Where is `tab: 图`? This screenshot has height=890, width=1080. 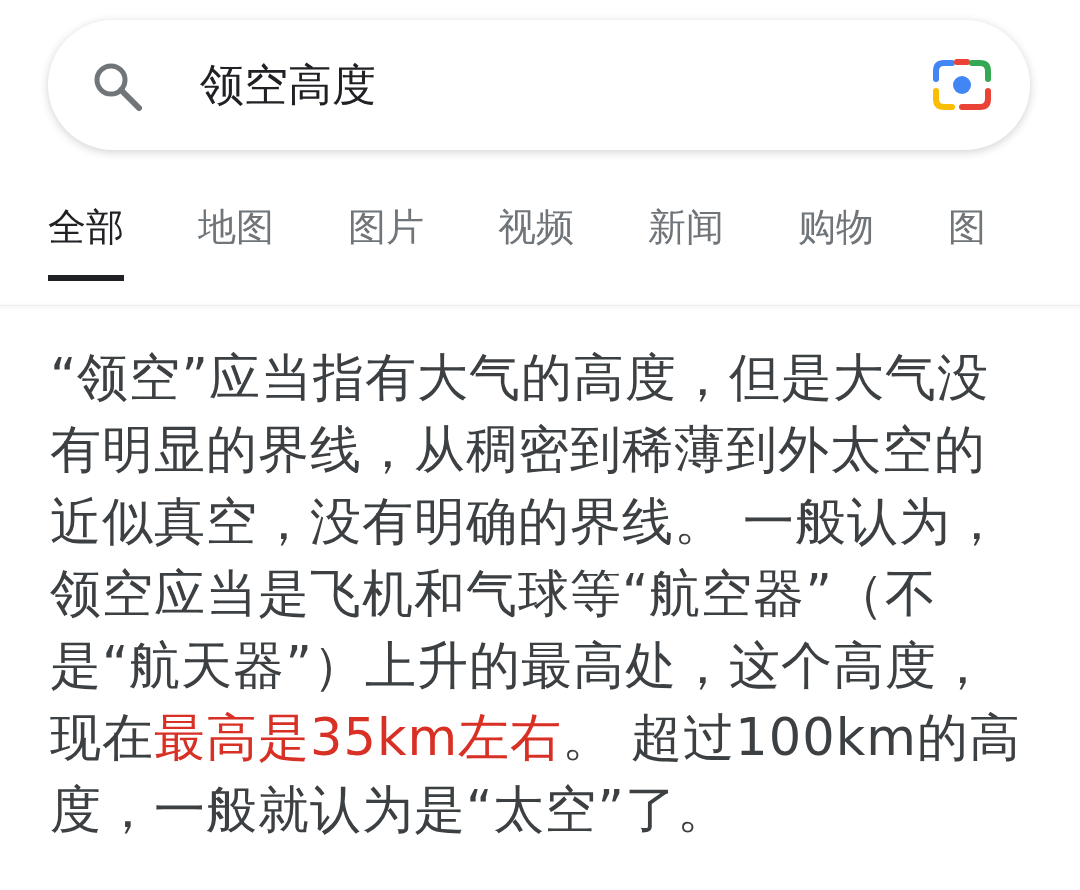
tab: 图 is located at coordinates (967, 236).